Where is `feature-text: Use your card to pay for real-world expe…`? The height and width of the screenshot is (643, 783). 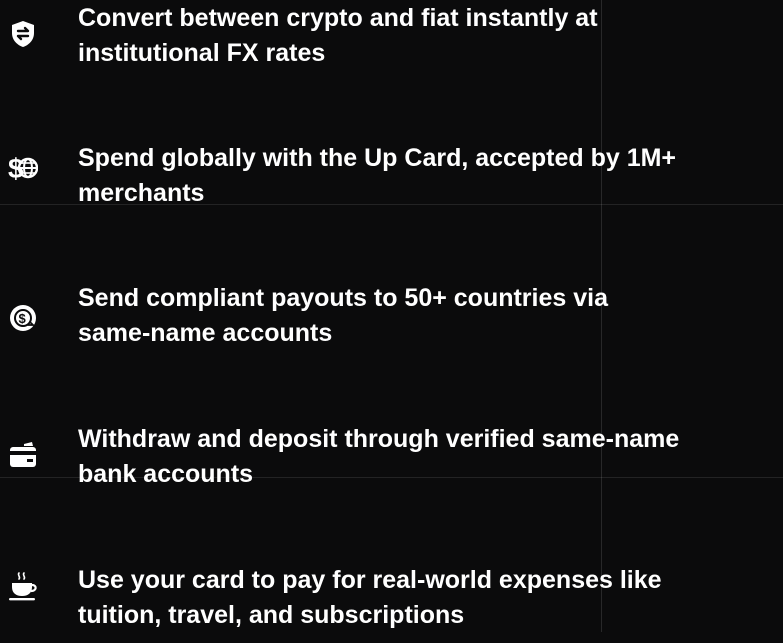 feature-text: Use your card to pay for real-world expe… is located at coordinates (430, 598).